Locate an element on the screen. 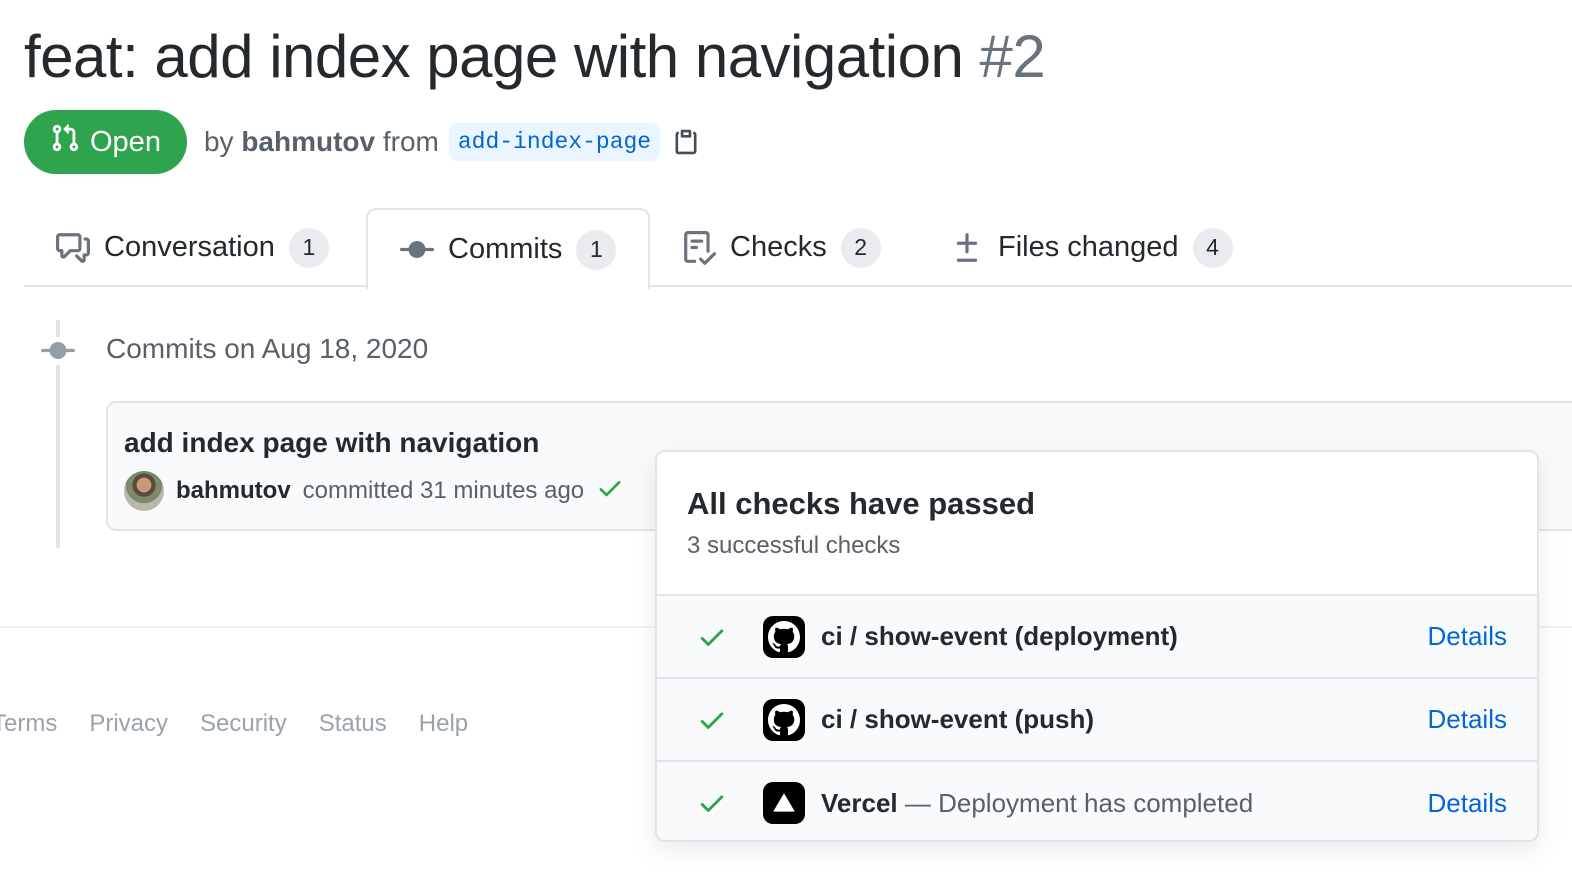 This screenshot has width=1572, height=882. footer-link-terms: Terms is located at coordinates (28, 724).